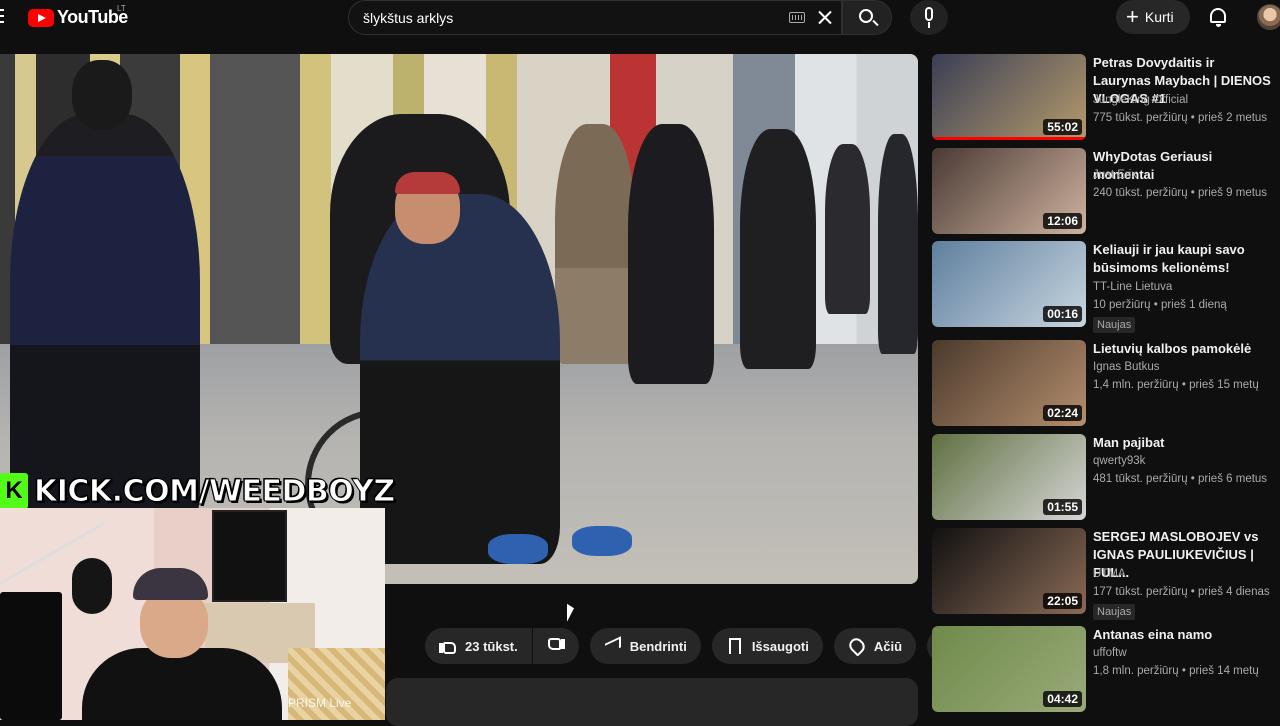 The width and height of the screenshot is (1280, 726). I want to click on video-duration: 12:06, so click(1062, 221).